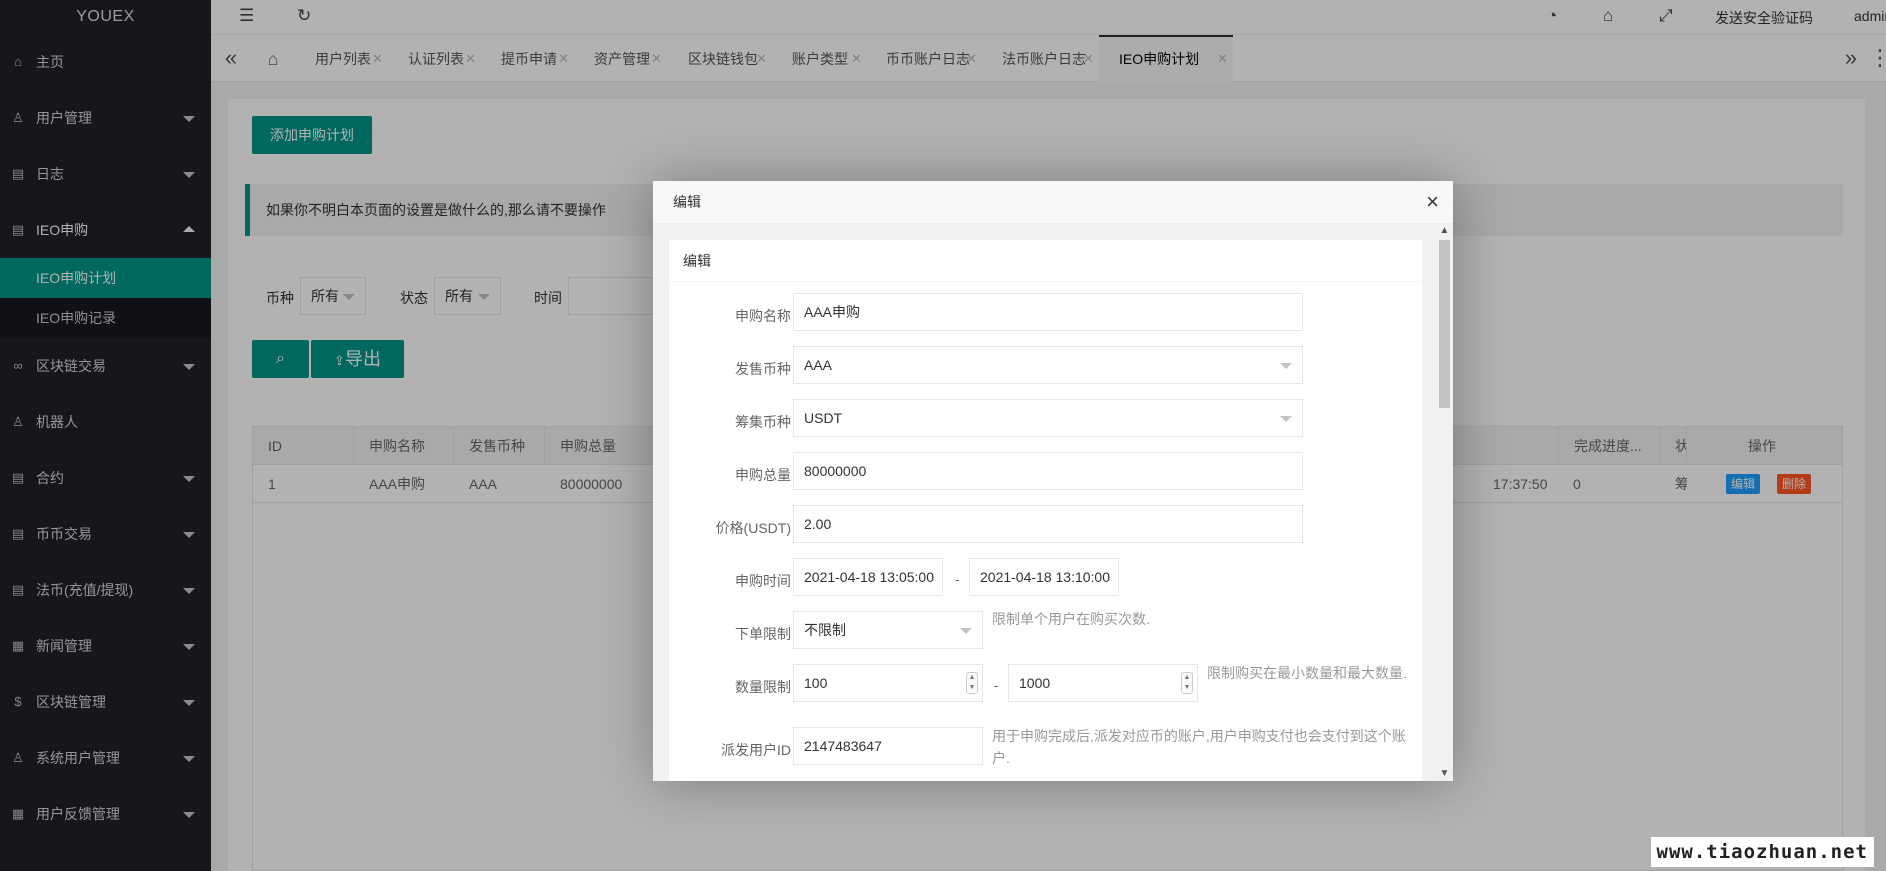 Image resolution: width=1886 pixels, height=871 pixels. What do you see at coordinates (753, 528) in the screenshot?
I see `price-label: 价格(USDT)` at bounding box center [753, 528].